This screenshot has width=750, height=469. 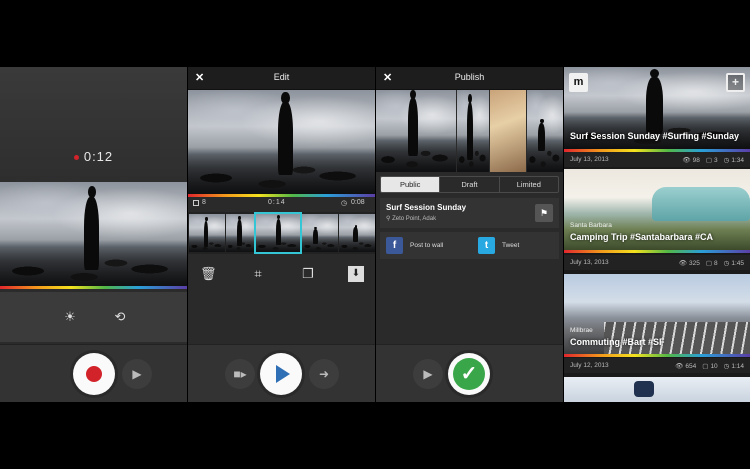 I want to click on check-icon: ✓, so click(x=469, y=374).